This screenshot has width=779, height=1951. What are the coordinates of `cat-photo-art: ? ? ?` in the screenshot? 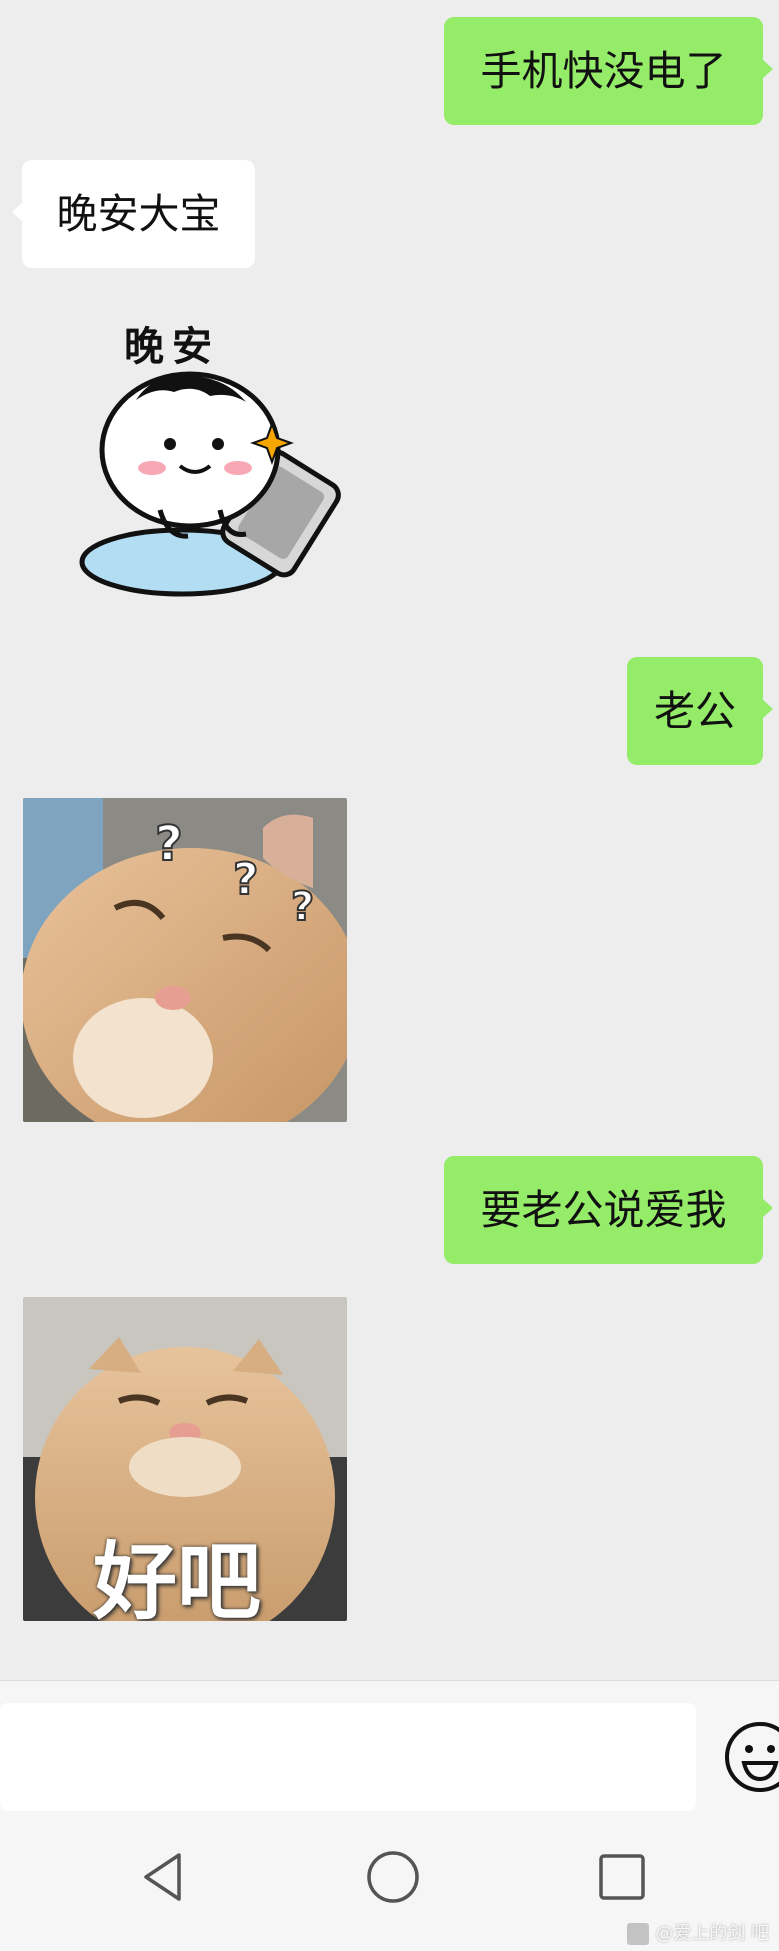 It's located at (185, 960).